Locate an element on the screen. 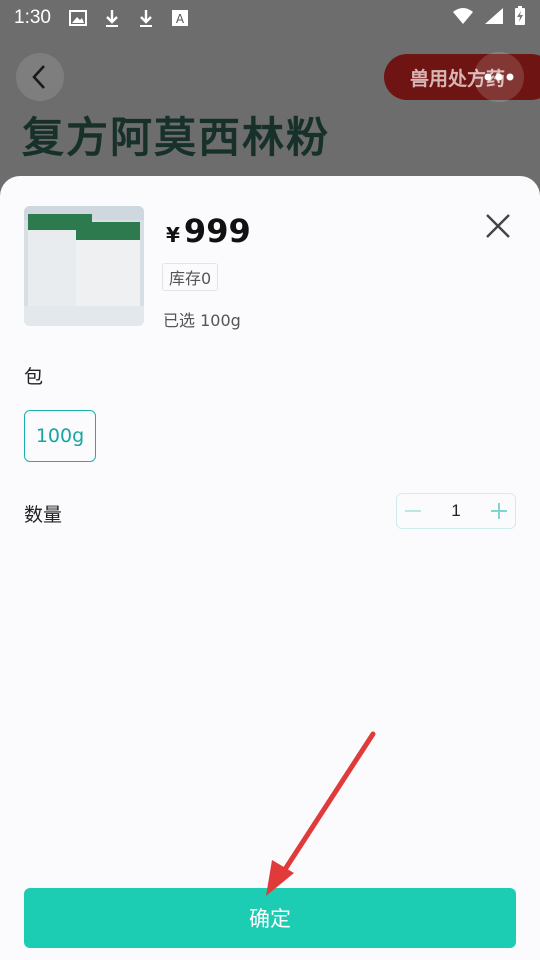 This screenshot has height=960, width=540. quantity-value: 1 is located at coordinates (456, 511).